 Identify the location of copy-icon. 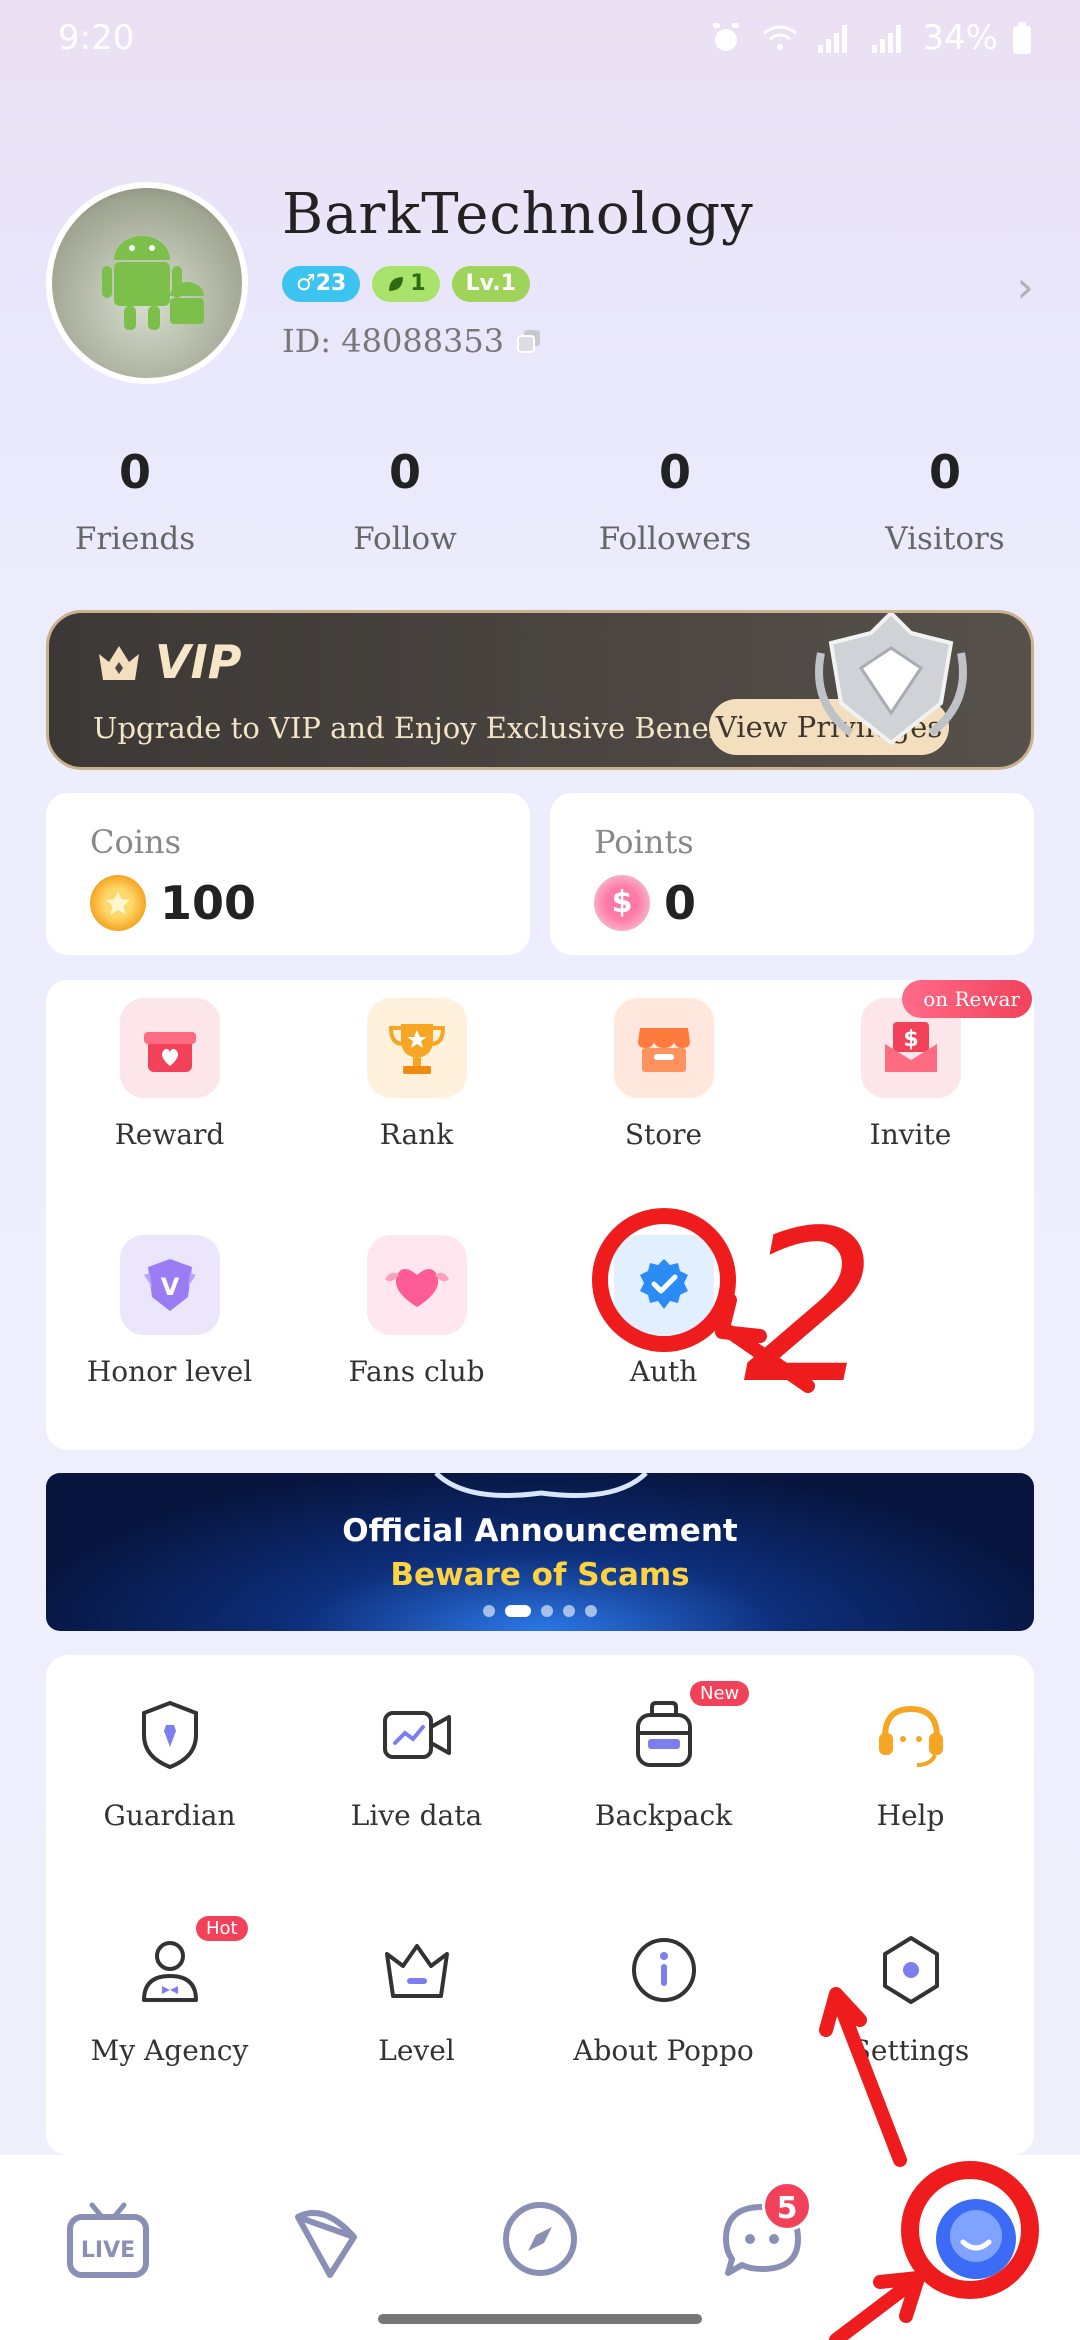
(529, 341).